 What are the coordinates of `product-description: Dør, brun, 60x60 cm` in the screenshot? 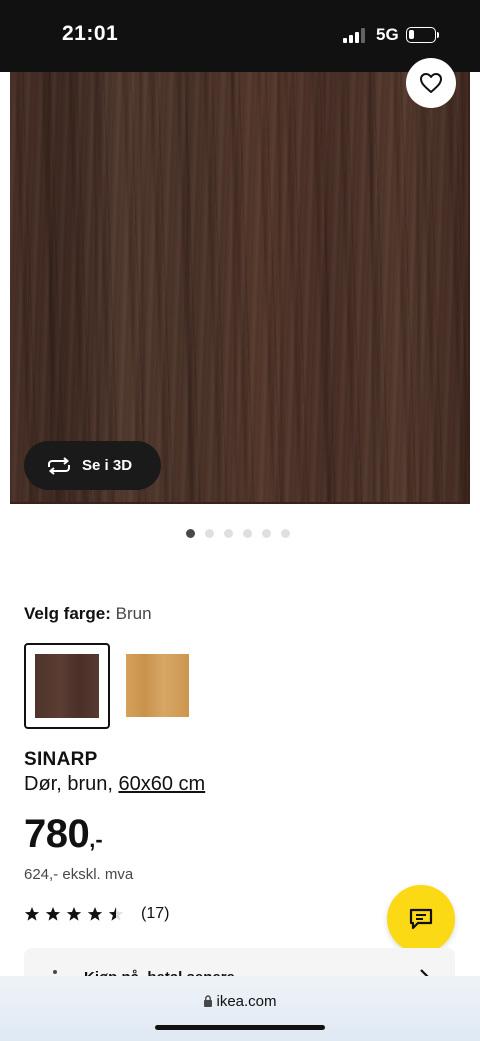 It's located at (114, 784).